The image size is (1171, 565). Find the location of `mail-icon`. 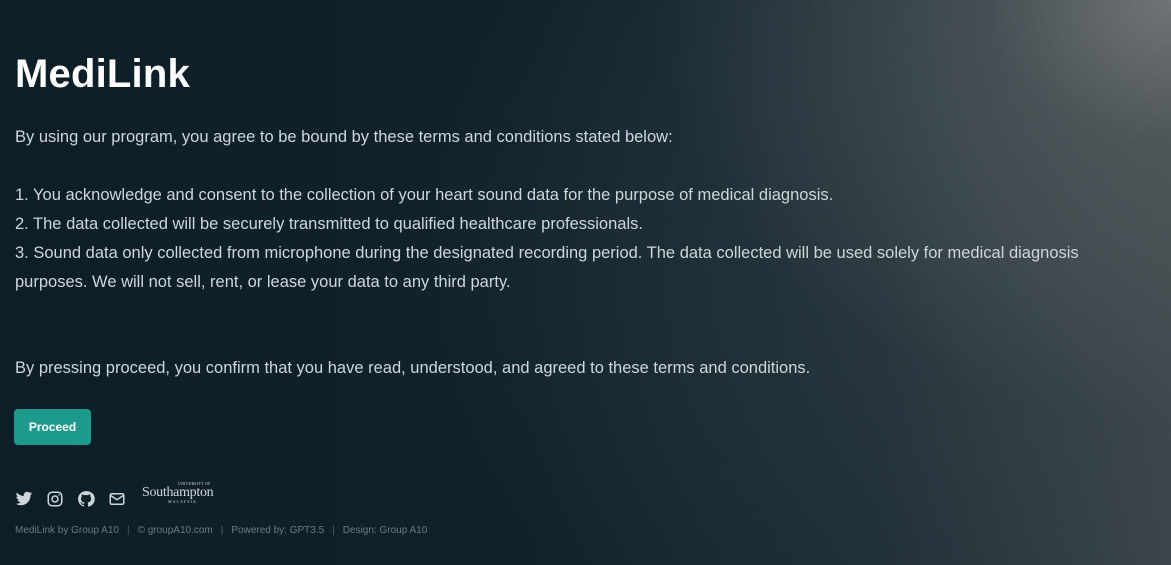

mail-icon is located at coordinates (116, 499).